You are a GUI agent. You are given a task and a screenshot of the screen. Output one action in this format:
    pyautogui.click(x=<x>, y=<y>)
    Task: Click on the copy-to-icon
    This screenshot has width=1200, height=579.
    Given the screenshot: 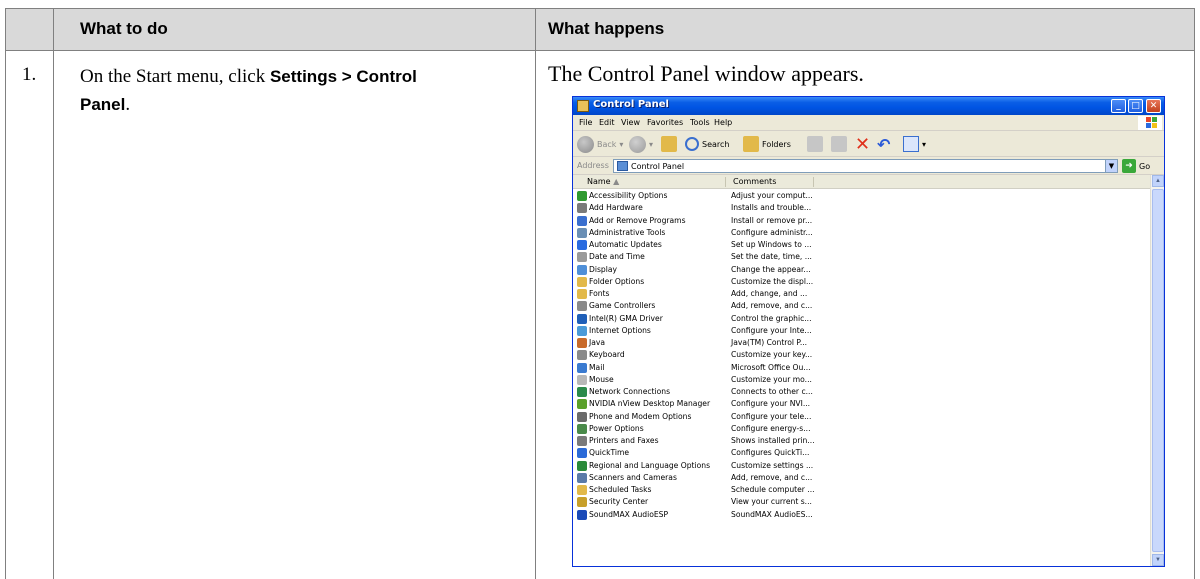 What is the action you would take?
    pyautogui.click(x=839, y=144)
    